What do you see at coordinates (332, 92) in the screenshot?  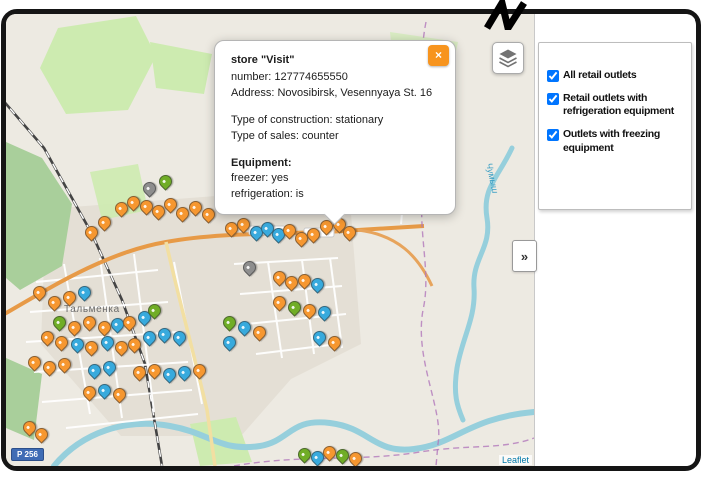 I see `popup-store-address: Address: Novosibirsk, Vesennyaya St. 16` at bounding box center [332, 92].